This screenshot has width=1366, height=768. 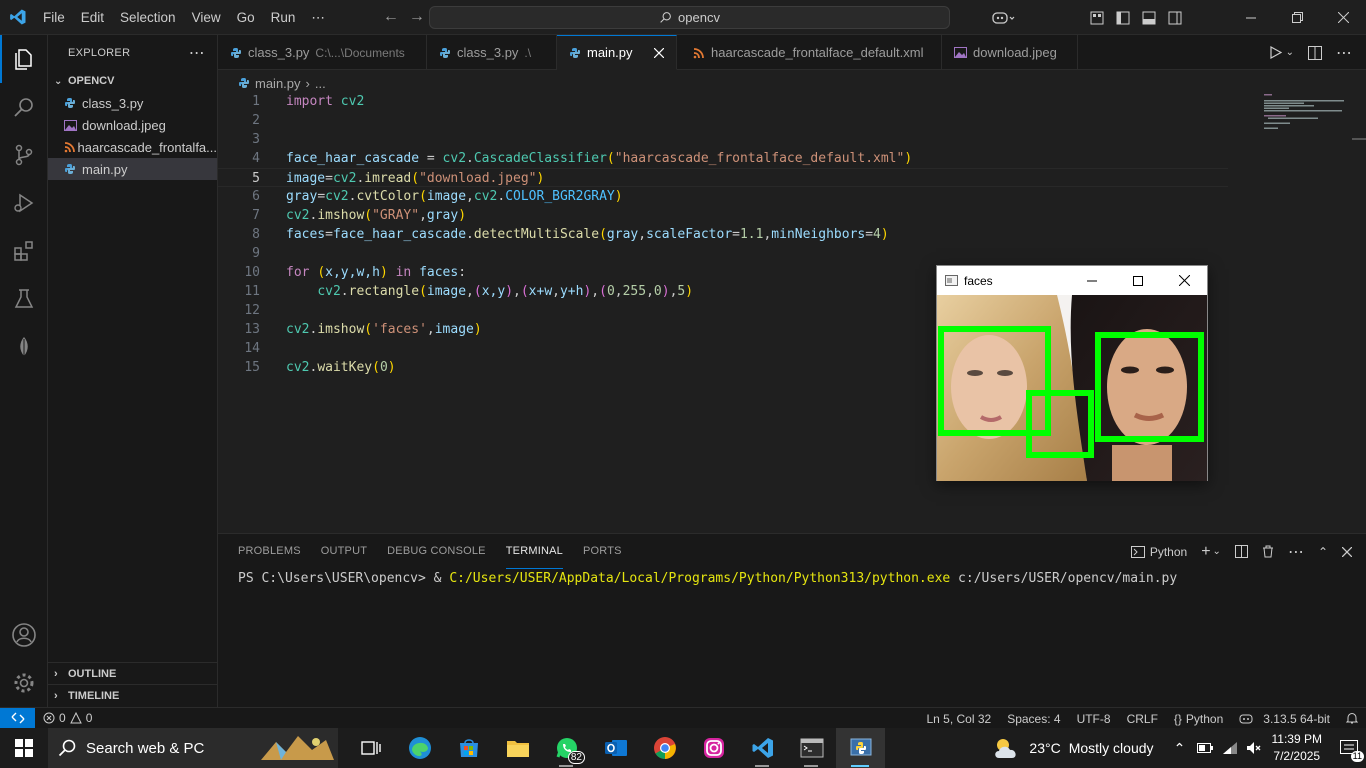 What do you see at coordinates (566, 748) in the screenshot?
I see `whatsapp-icon: 82` at bounding box center [566, 748].